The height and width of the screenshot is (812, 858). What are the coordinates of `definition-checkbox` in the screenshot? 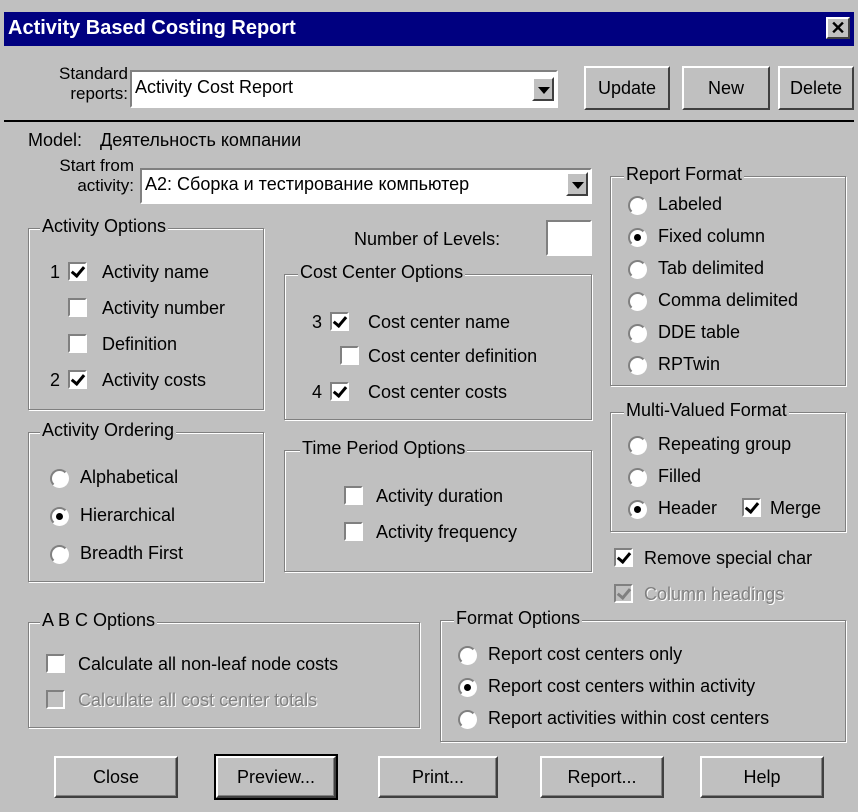 It's located at (77, 343).